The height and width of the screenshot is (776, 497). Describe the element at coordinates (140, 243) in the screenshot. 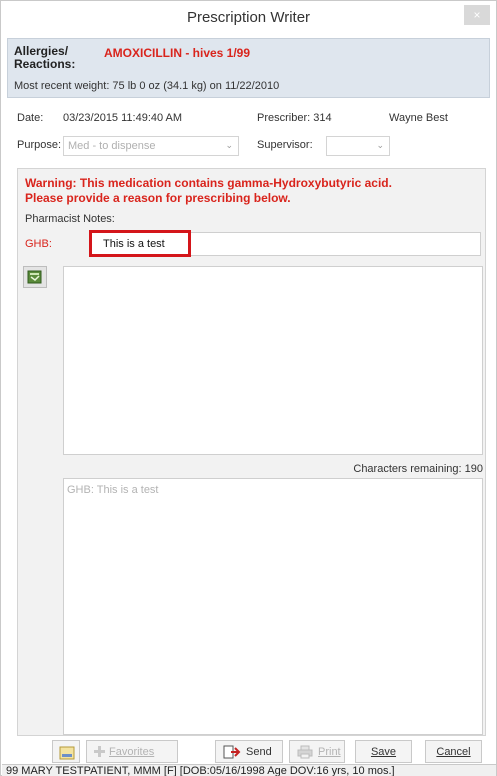

I see `highlight-box` at that location.